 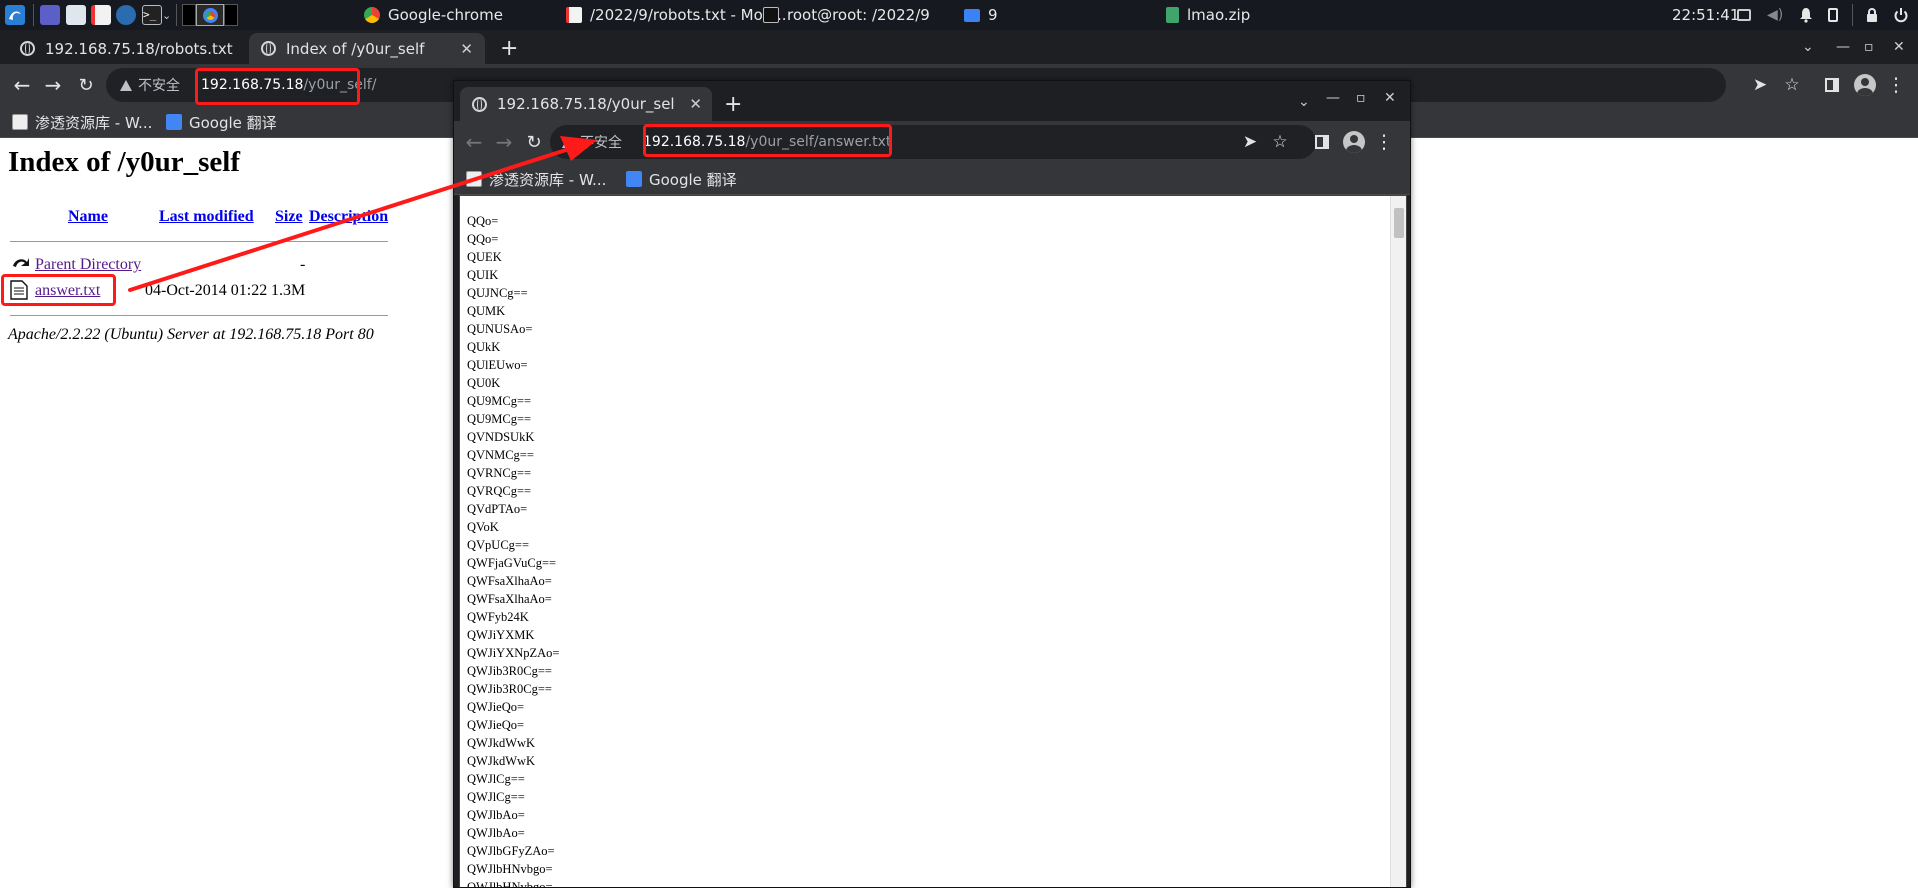 What do you see at coordinates (58, 290) in the screenshot?
I see `highlight-box-answer-link` at bounding box center [58, 290].